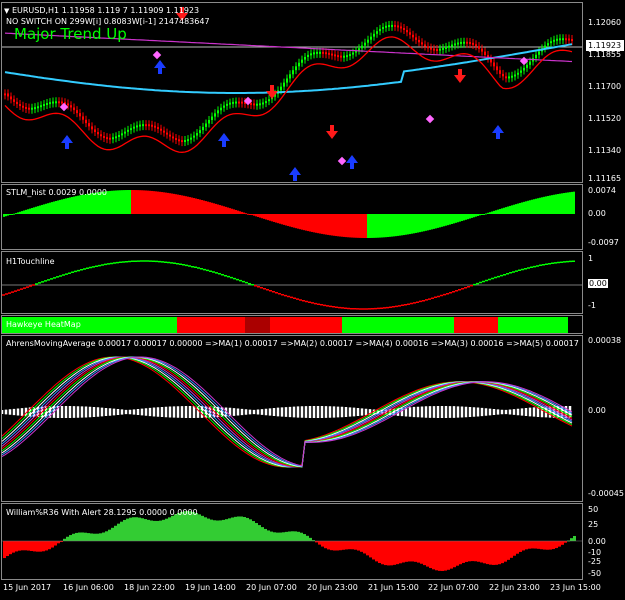 The width and height of the screenshot is (625, 600). I want to click on stlm-pane: STLM_hist 0.0029 0.0000, so click(292, 217).